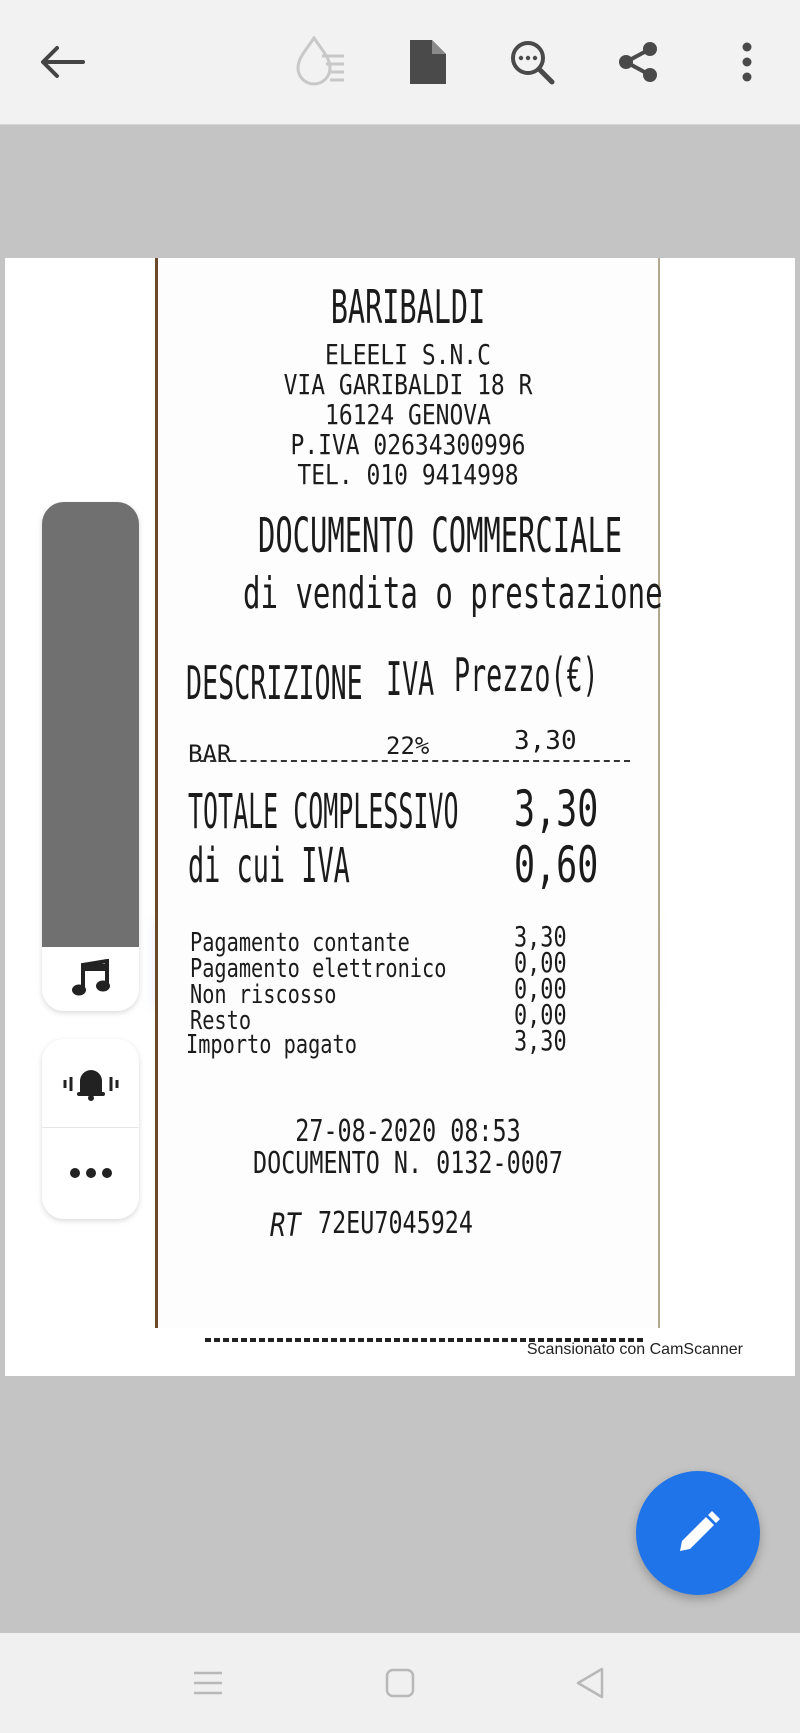  What do you see at coordinates (271, 1045) in the screenshot?
I see `receipt-payment-label: Importo pagato` at bounding box center [271, 1045].